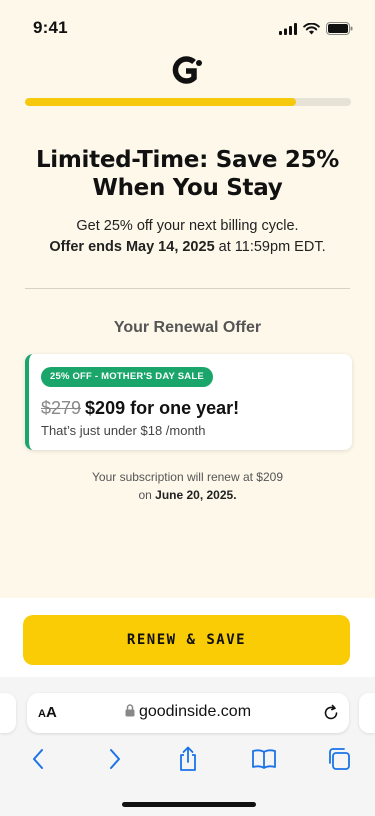  Describe the element at coordinates (187, 70) in the screenshot. I see `logo-icon` at that location.